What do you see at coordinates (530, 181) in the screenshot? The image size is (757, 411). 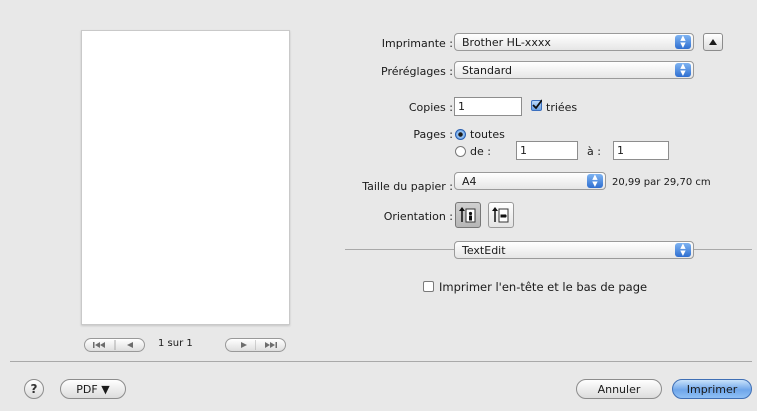 I see `paper-size-popup: A4 ▲ ▼` at bounding box center [530, 181].